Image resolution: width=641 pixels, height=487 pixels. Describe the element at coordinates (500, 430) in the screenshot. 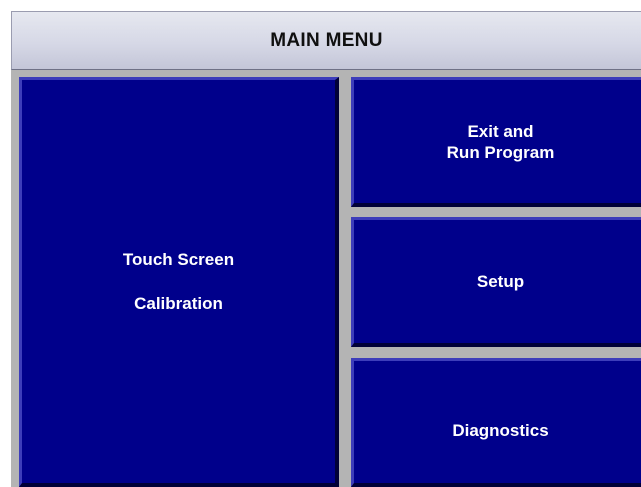

I see `diagnostics-label: Diagnostics` at that location.